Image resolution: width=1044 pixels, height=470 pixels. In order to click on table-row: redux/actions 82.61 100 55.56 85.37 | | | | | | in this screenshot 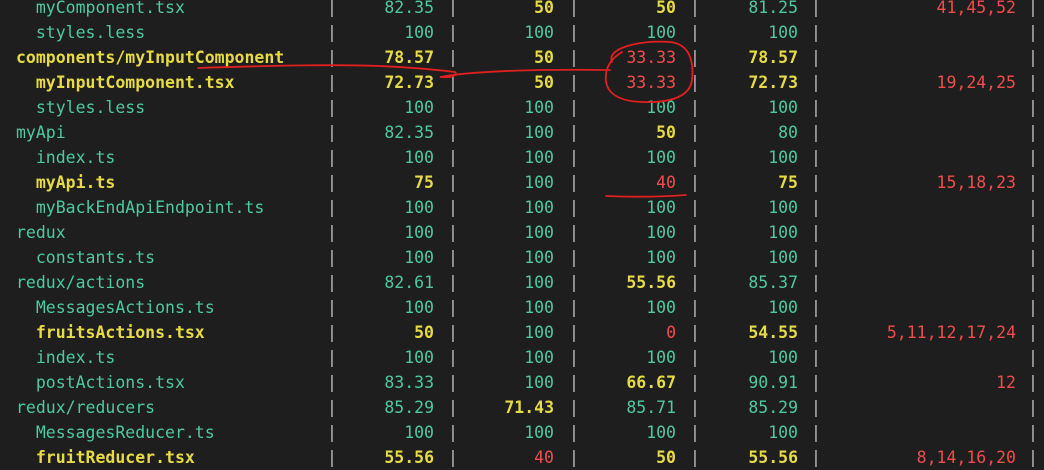, I will do `click(522, 282)`.